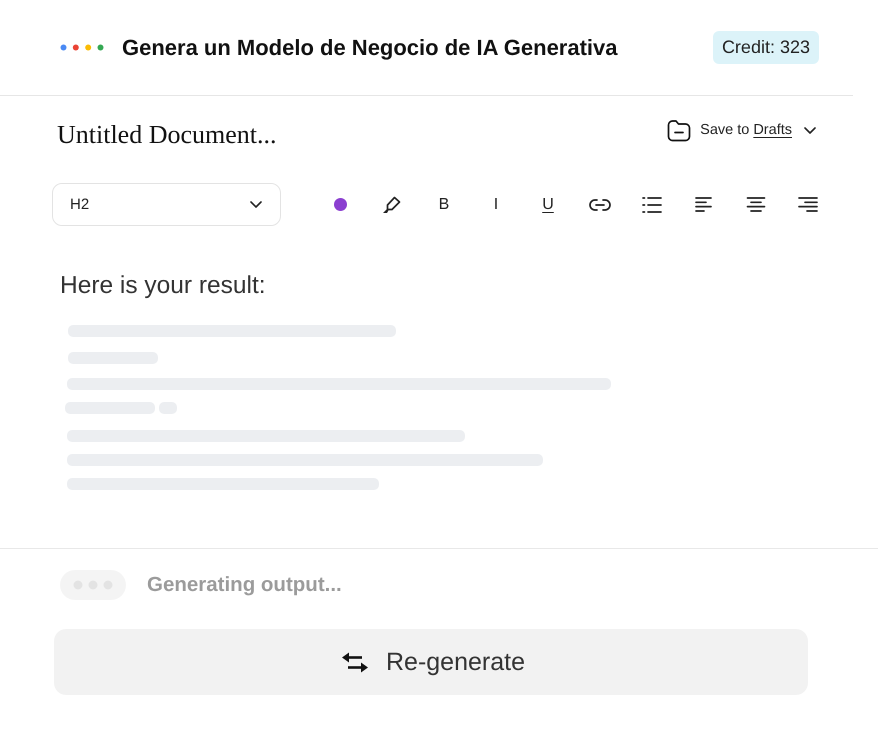 The width and height of the screenshot is (878, 748). I want to click on italic-button: I, so click(496, 204).